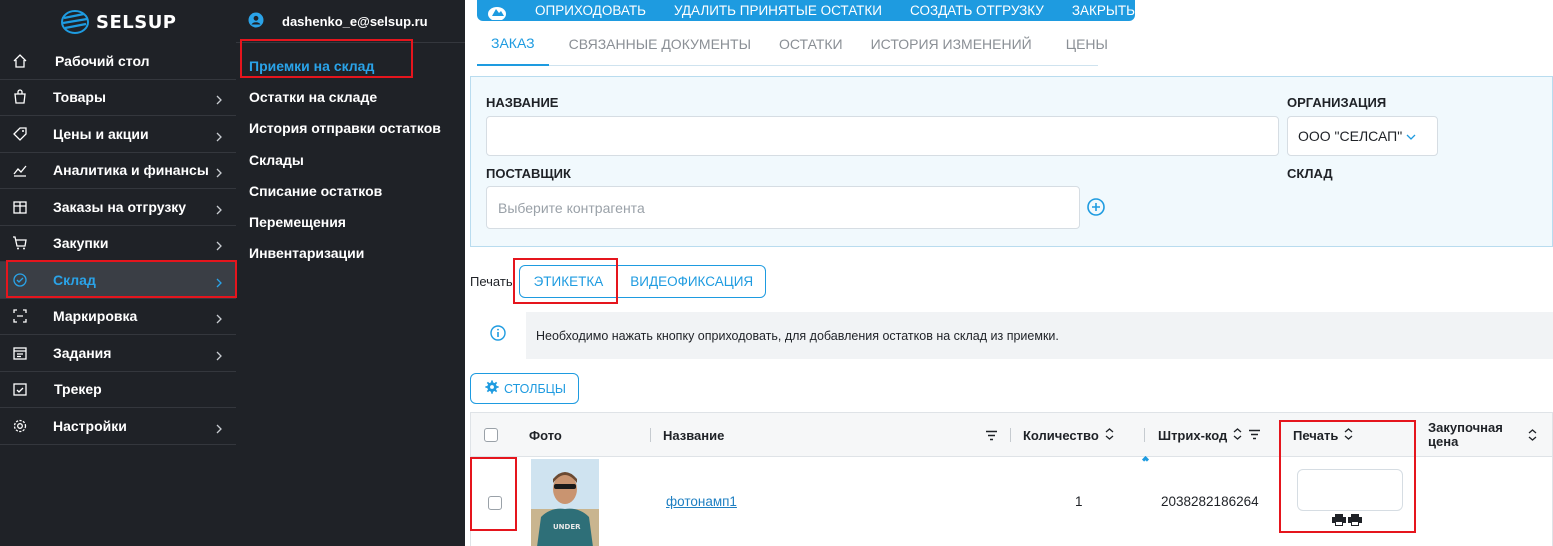 Image resolution: width=1553 pixels, height=546 pixels. What do you see at coordinates (545, 435) in the screenshot?
I see `column-photo: Фото` at bounding box center [545, 435].